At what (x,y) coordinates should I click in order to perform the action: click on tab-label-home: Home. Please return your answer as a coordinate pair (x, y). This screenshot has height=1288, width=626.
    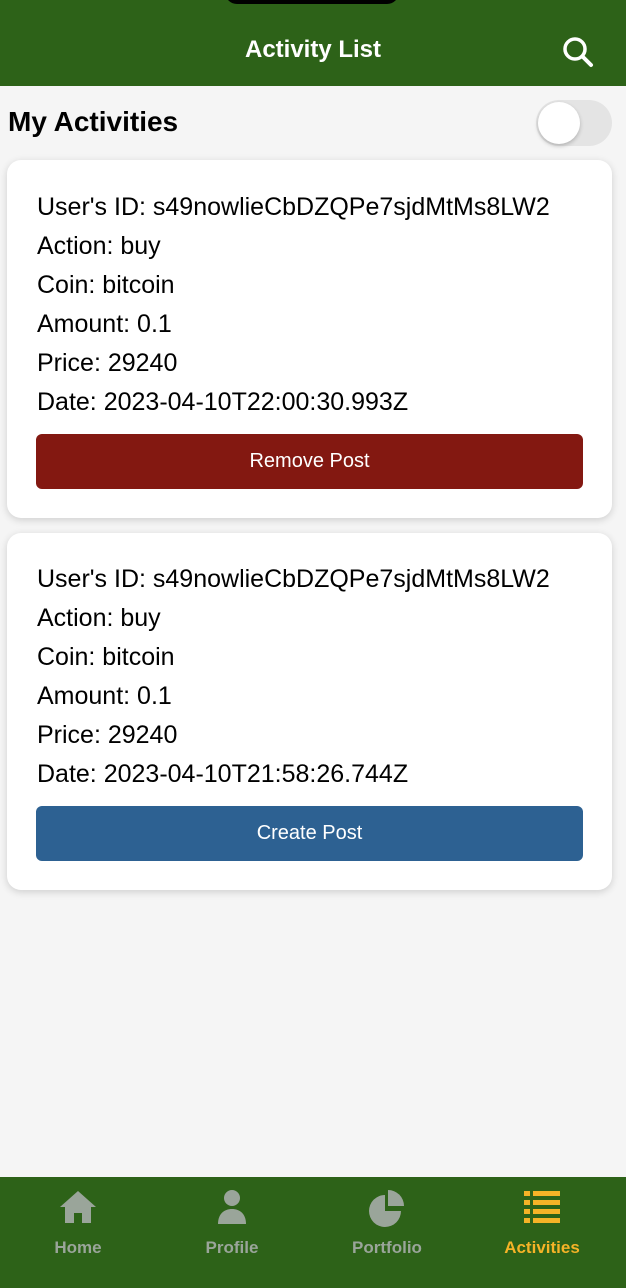
    Looking at the image, I should click on (78, 1247).